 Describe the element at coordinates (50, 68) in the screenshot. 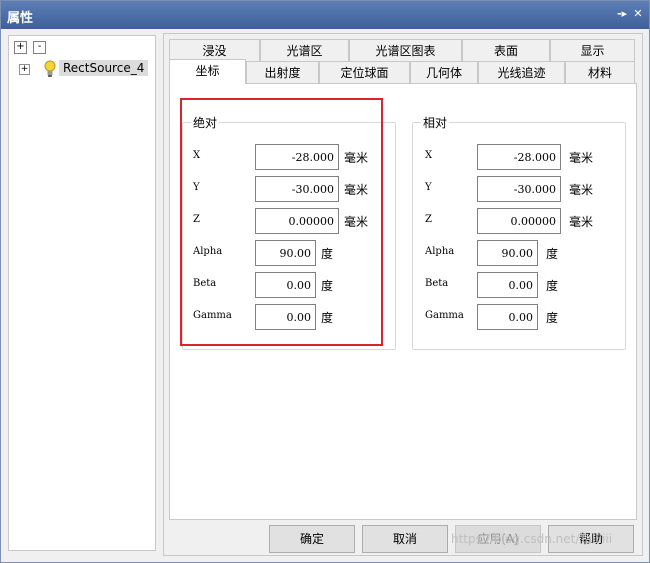

I see `light-bulb-icon` at that location.